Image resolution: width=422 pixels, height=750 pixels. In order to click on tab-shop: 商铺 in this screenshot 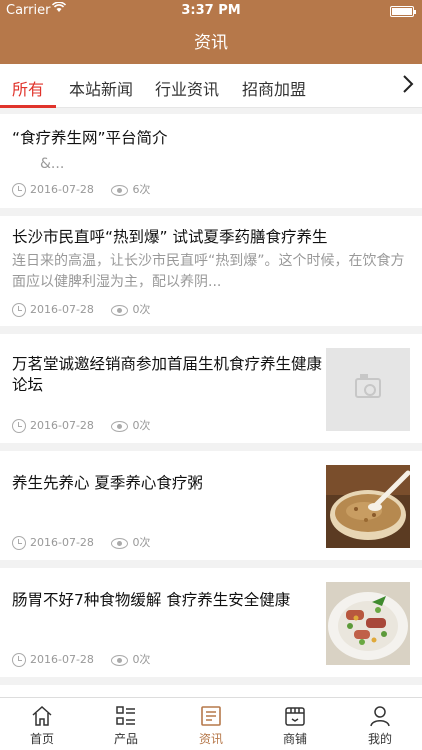, I will do `click(295, 724)`.